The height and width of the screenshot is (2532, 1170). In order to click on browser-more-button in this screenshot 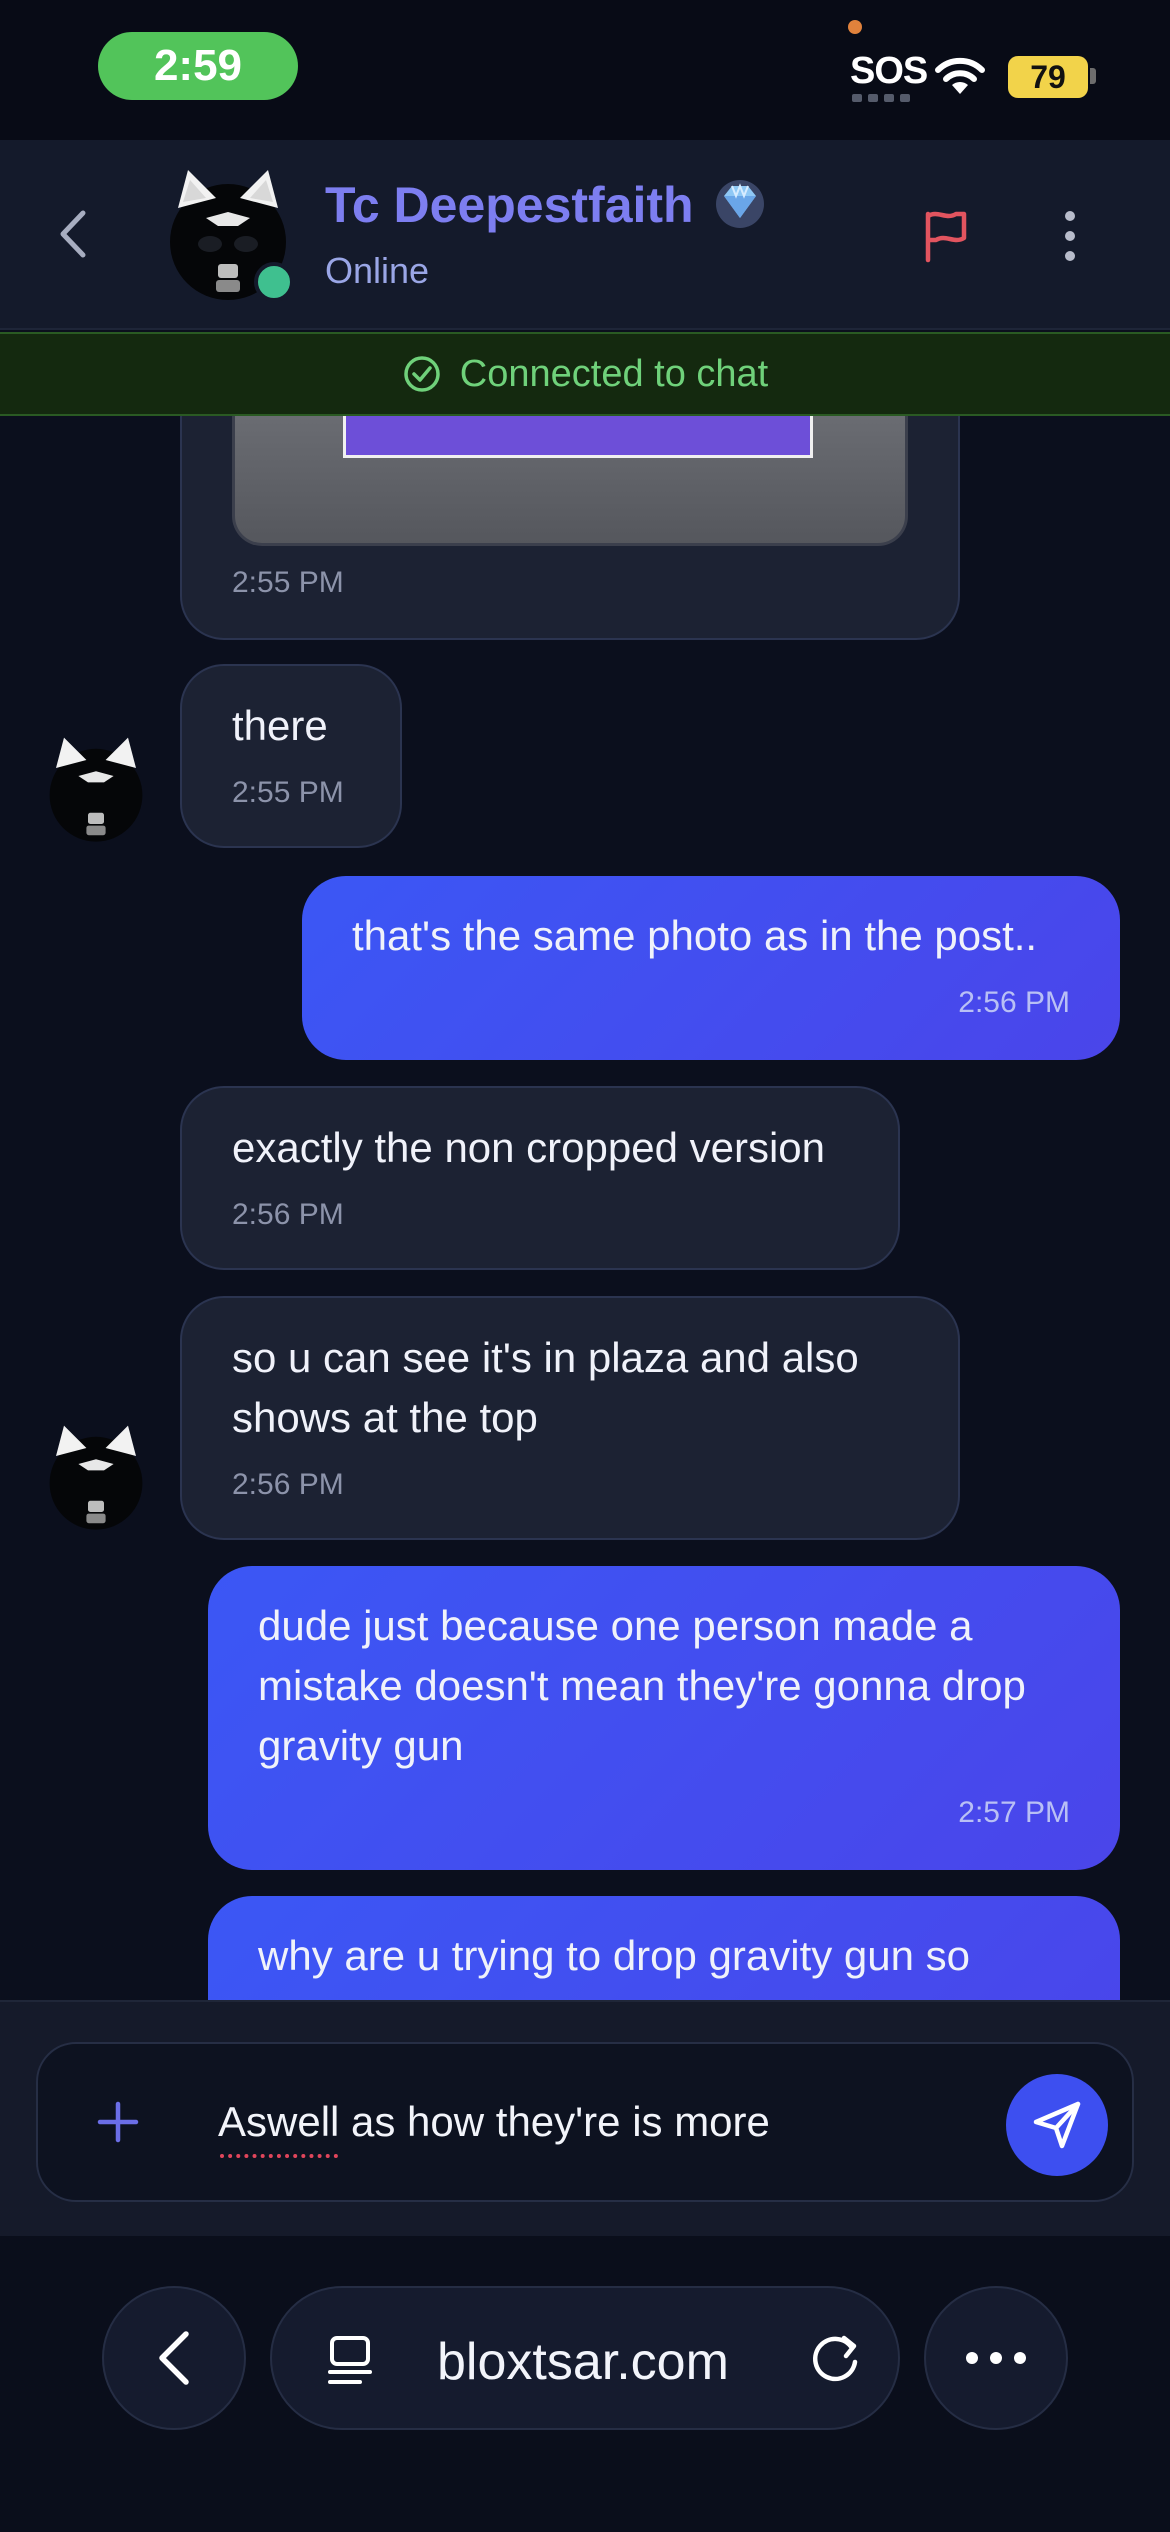, I will do `click(996, 2358)`.